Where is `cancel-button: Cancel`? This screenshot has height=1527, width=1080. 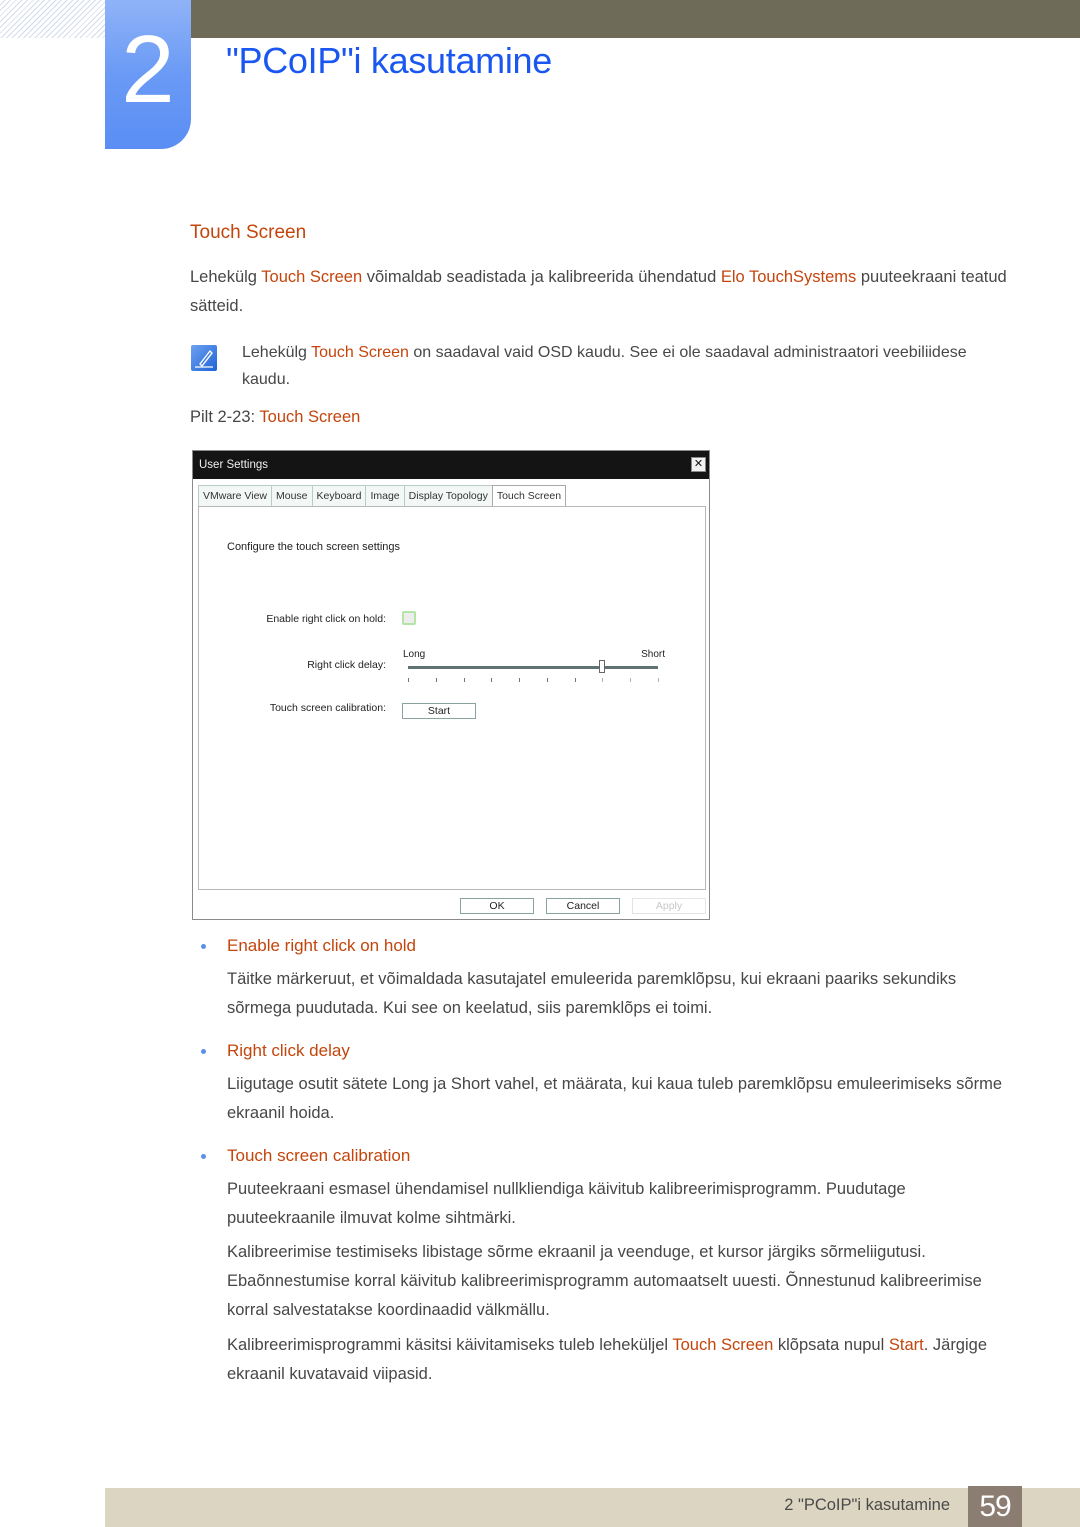
cancel-button: Cancel is located at coordinates (583, 906).